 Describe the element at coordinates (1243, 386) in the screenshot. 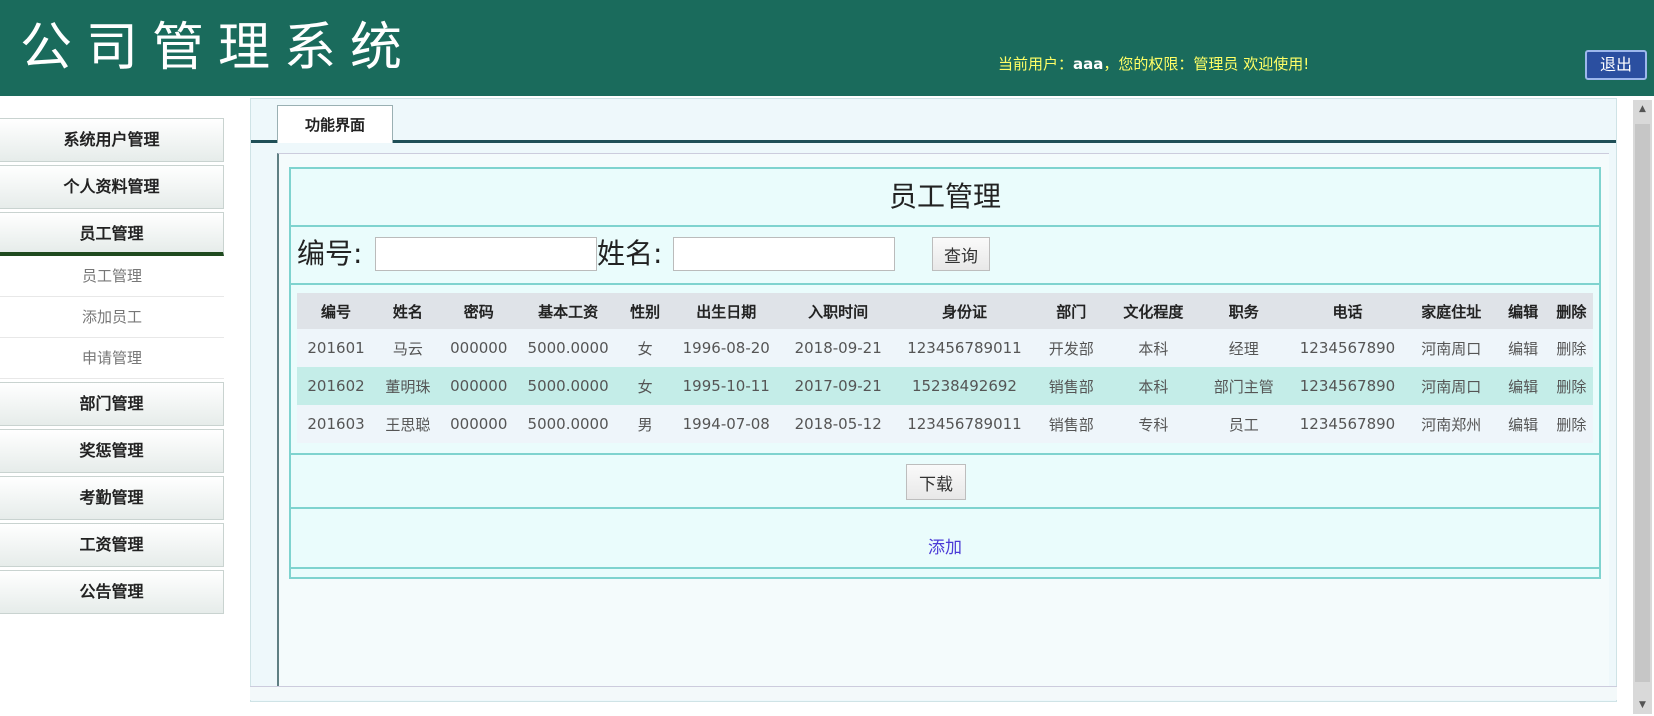

I see `cell-position: 部门主管` at that location.